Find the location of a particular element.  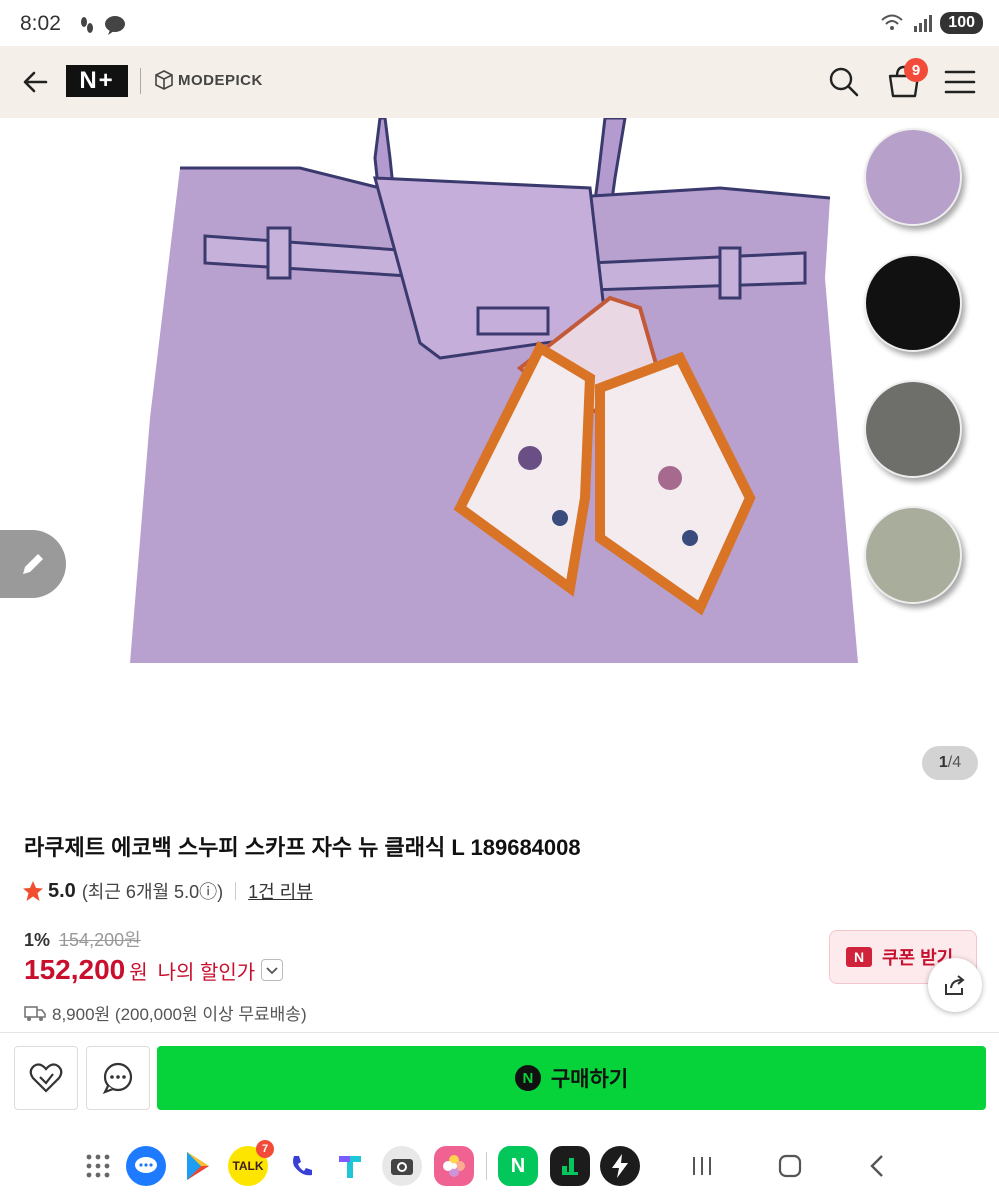

price-detail-toggle is located at coordinates (272, 970).